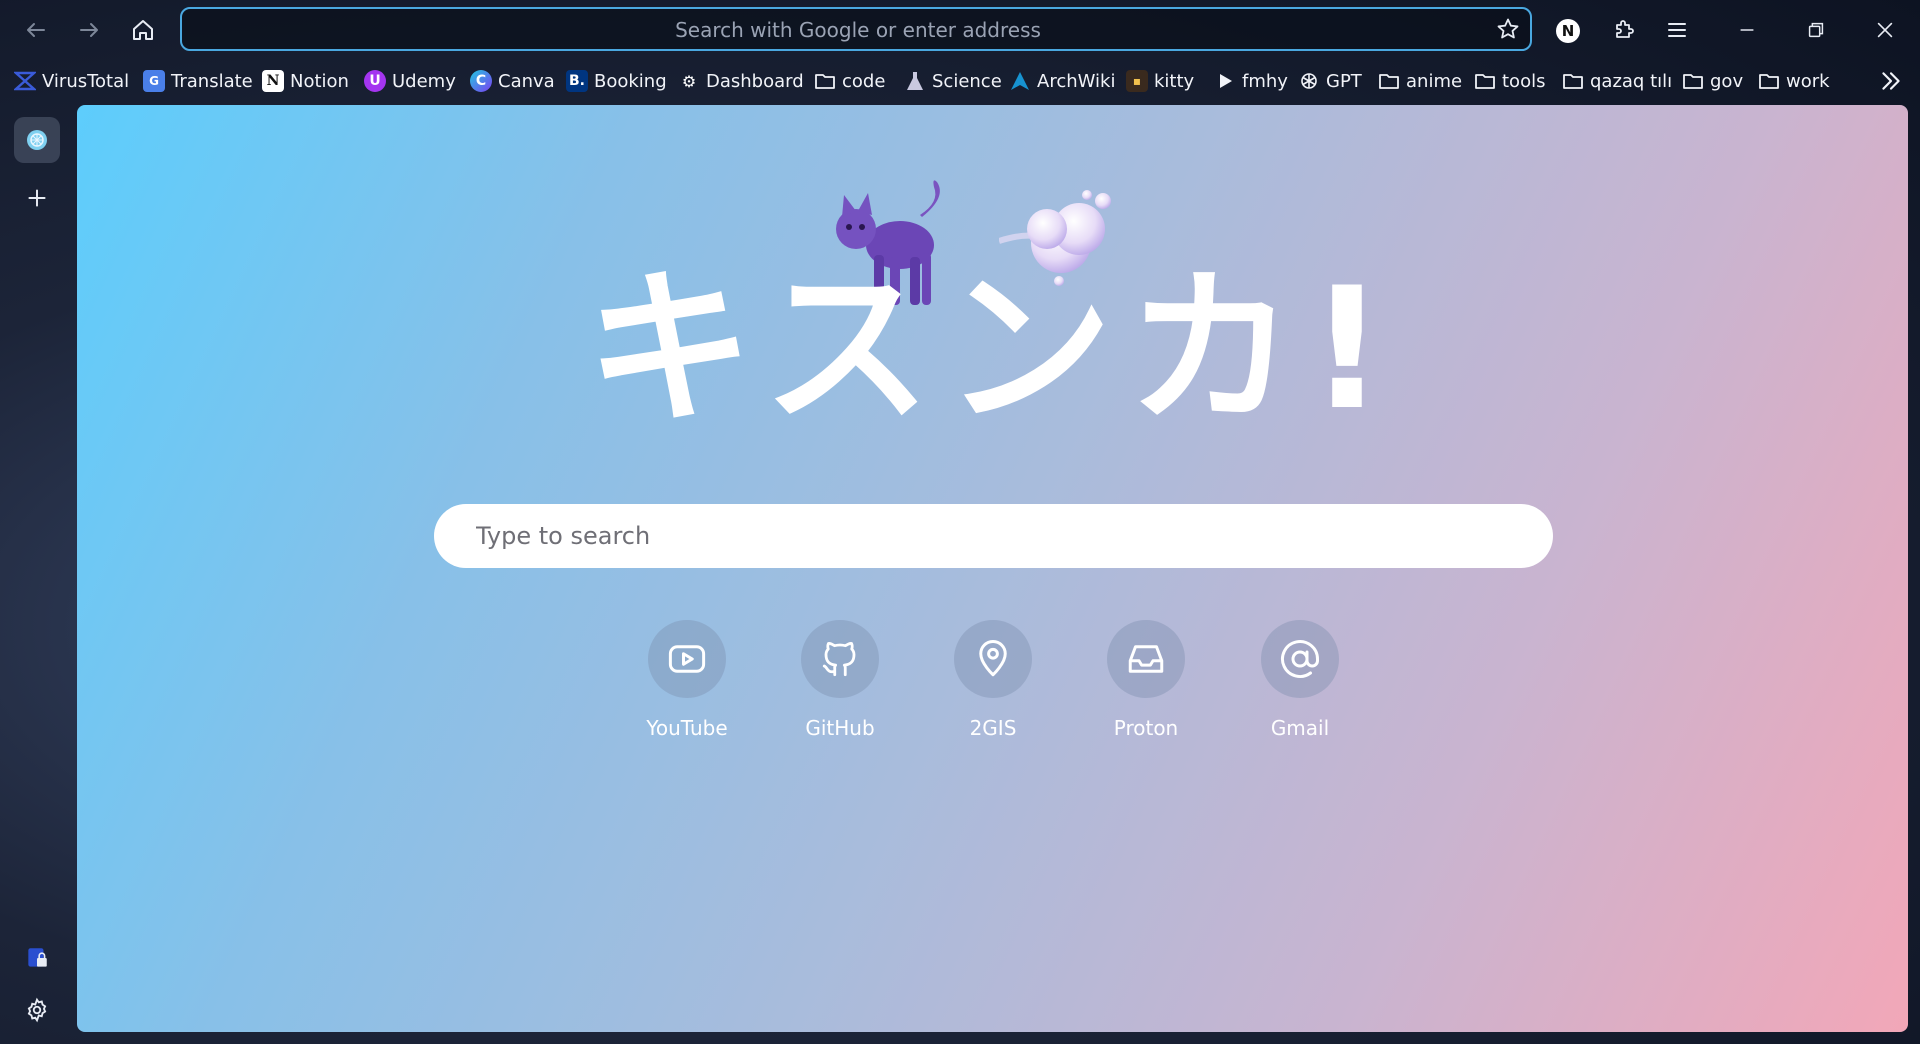 Image resolution: width=1920 pixels, height=1044 pixels. What do you see at coordinates (1020, 81) in the screenshot?
I see `arch-icon` at bounding box center [1020, 81].